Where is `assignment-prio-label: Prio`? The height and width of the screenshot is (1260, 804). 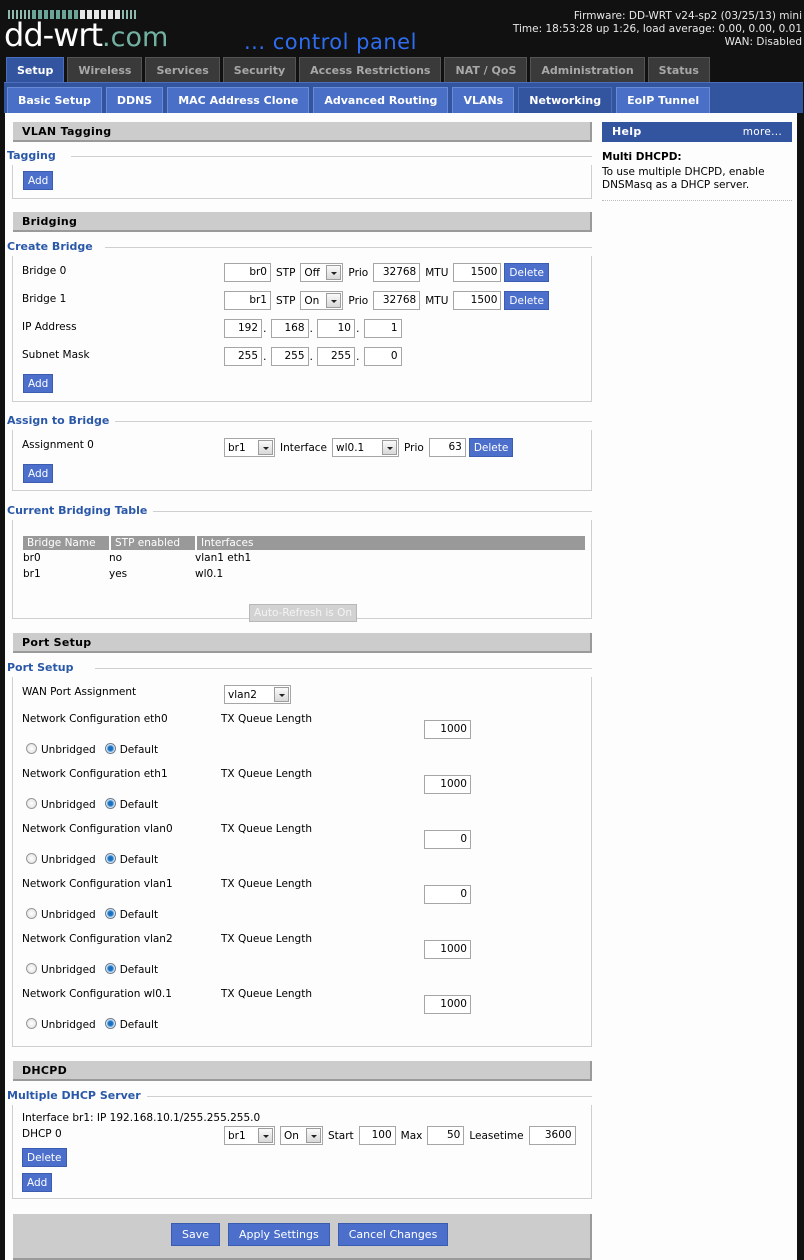 assignment-prio-label: Prio is located at coordinates (414, 447).